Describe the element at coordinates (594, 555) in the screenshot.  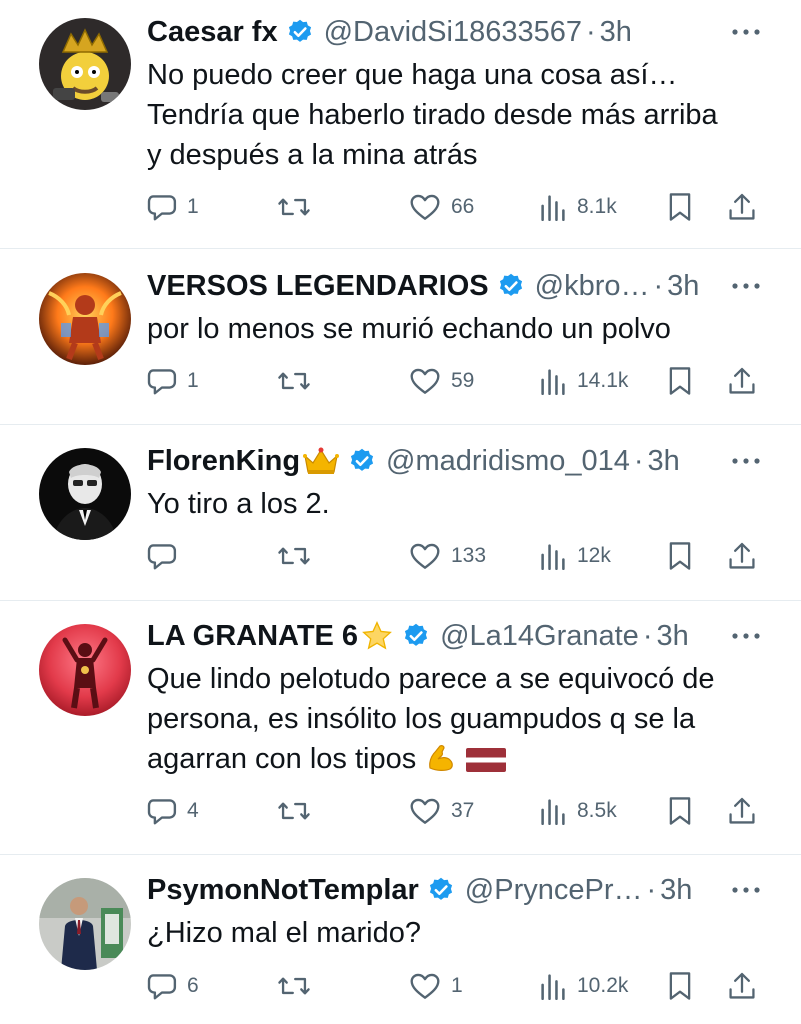
I see `views-count: 12k` at that location.